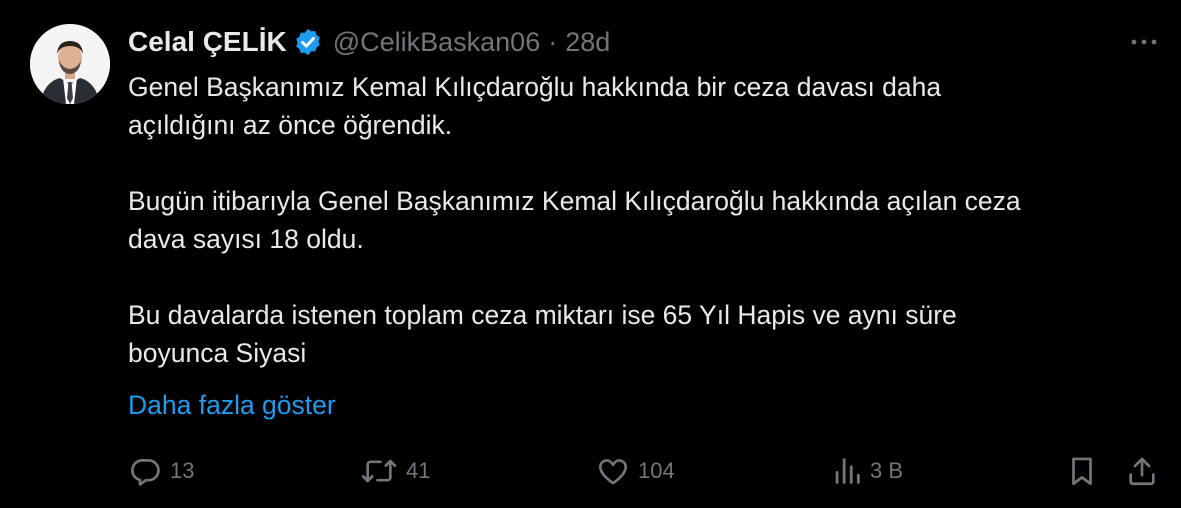 This screenshot has height=508, width=1181. I want to click on bookmark-button, so click(1082, 471).